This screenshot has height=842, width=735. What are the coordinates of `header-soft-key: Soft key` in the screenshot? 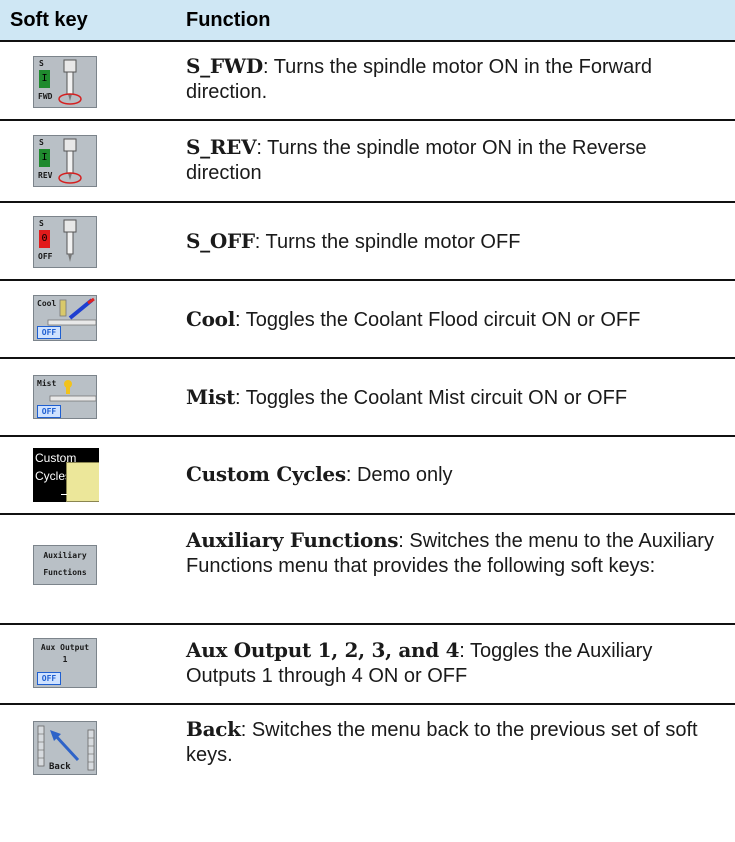 It's located at (49, 20).